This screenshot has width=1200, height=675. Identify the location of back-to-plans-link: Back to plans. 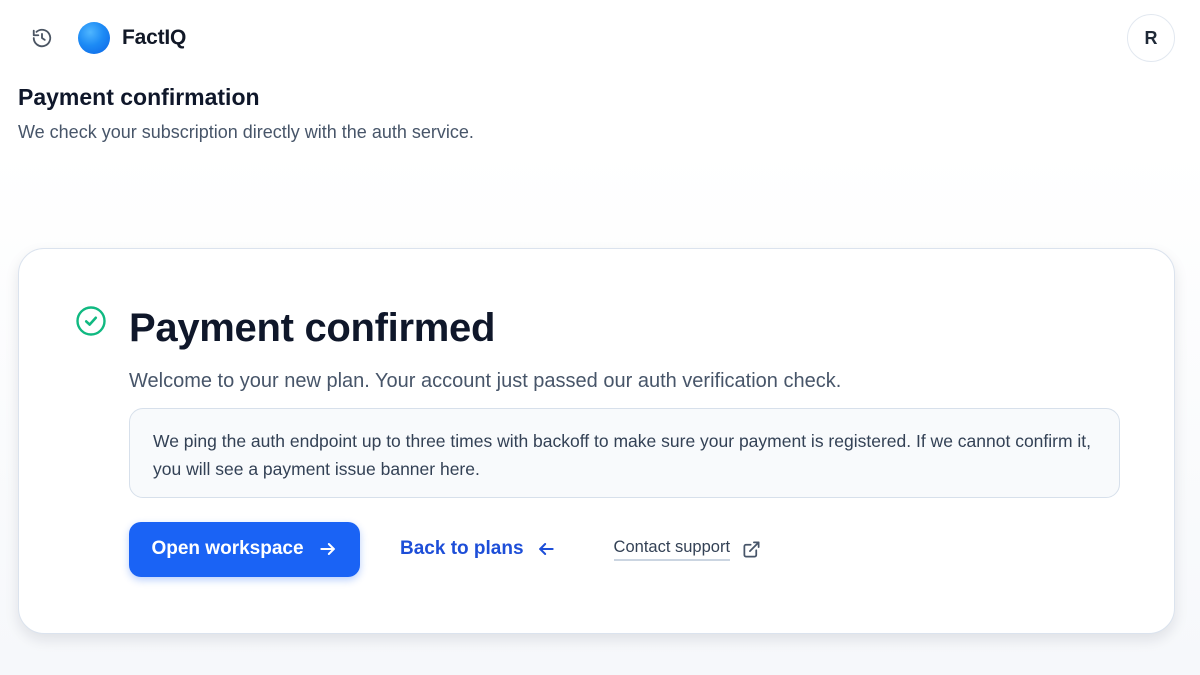
(478, 549).